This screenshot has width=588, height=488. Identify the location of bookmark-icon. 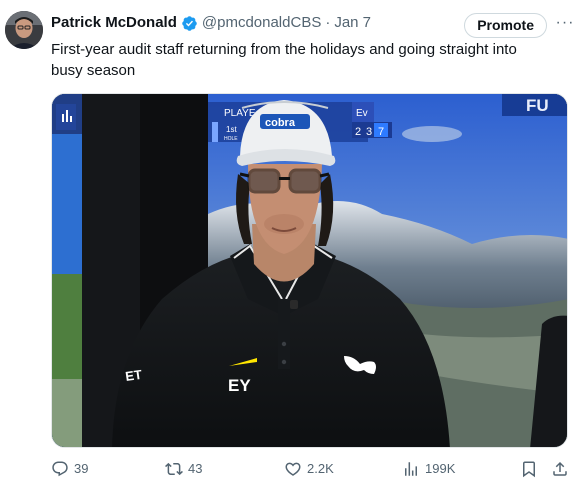
(529, 469).